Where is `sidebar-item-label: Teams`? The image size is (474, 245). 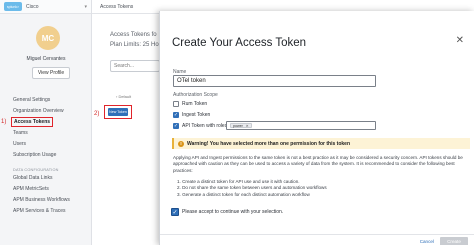 sidebar-item-label: Teams is located at coordinates (20, 132).